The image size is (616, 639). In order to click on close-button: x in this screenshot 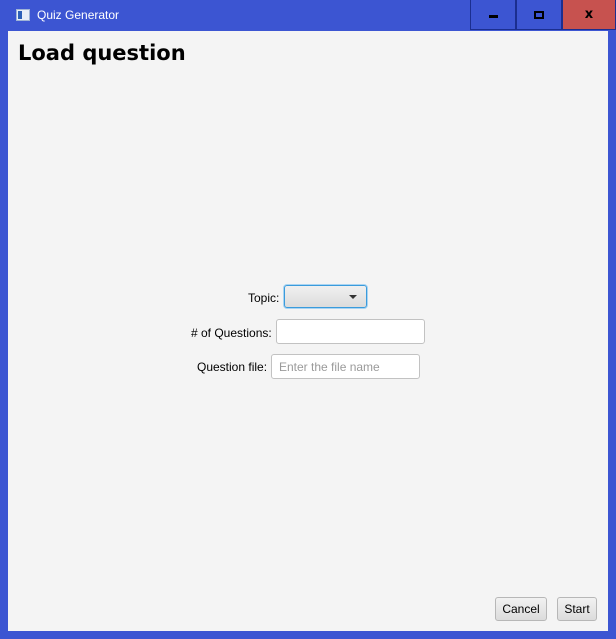, I will do `click(589, 15)`.